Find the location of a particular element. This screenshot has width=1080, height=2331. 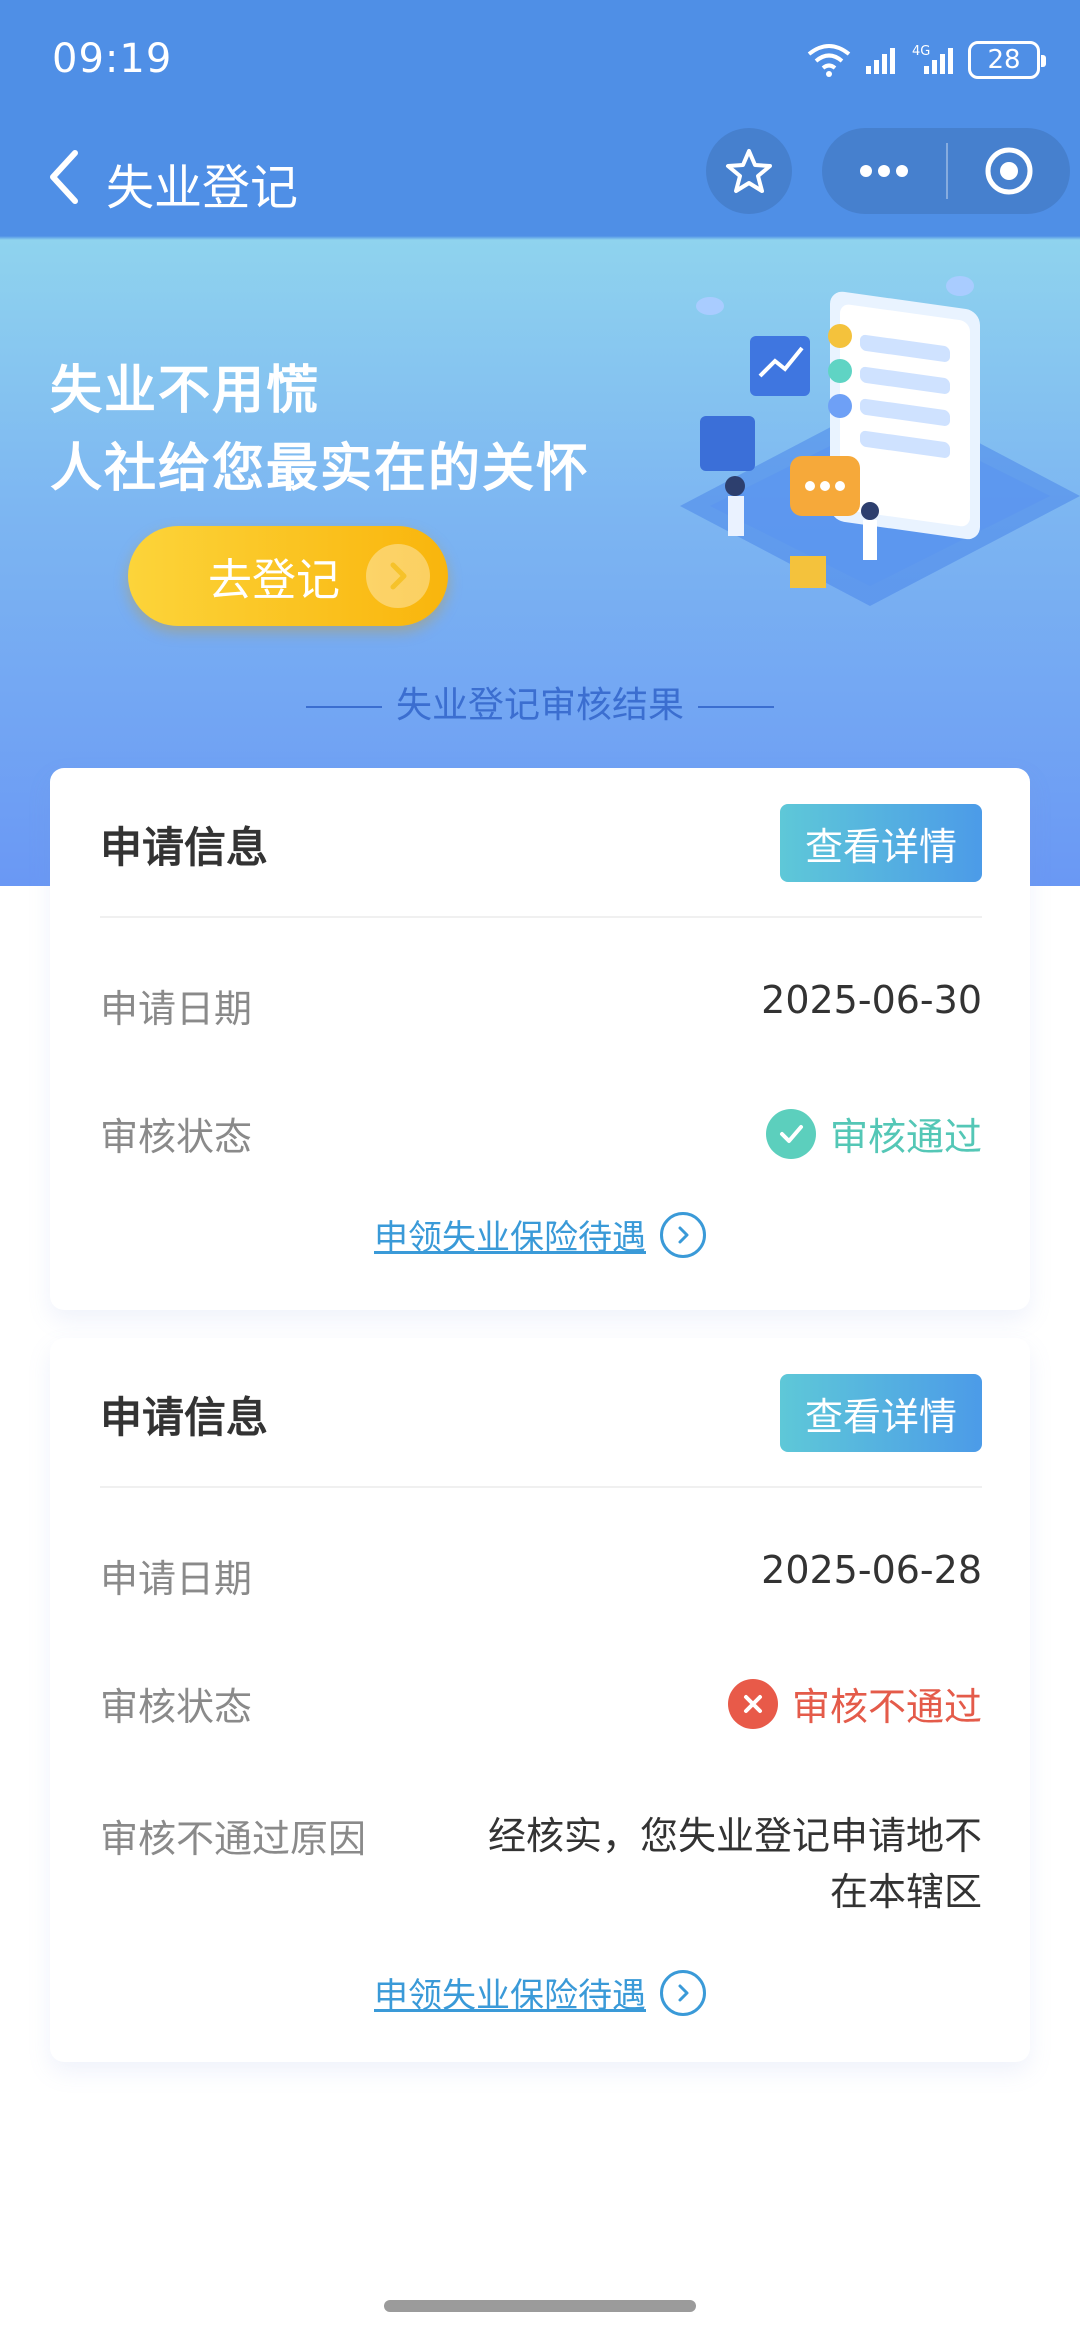

register-button: 去登记 is located at coordinates (288, 576).